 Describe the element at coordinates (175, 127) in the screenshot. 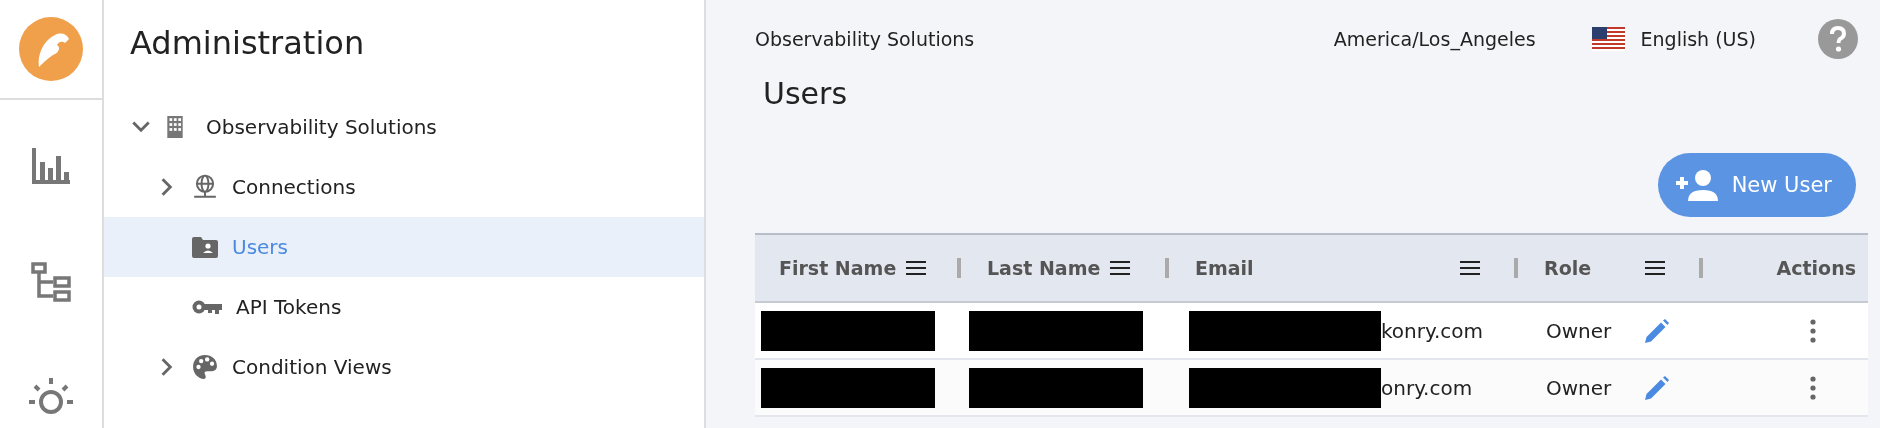

I see `building-icon` at that location.